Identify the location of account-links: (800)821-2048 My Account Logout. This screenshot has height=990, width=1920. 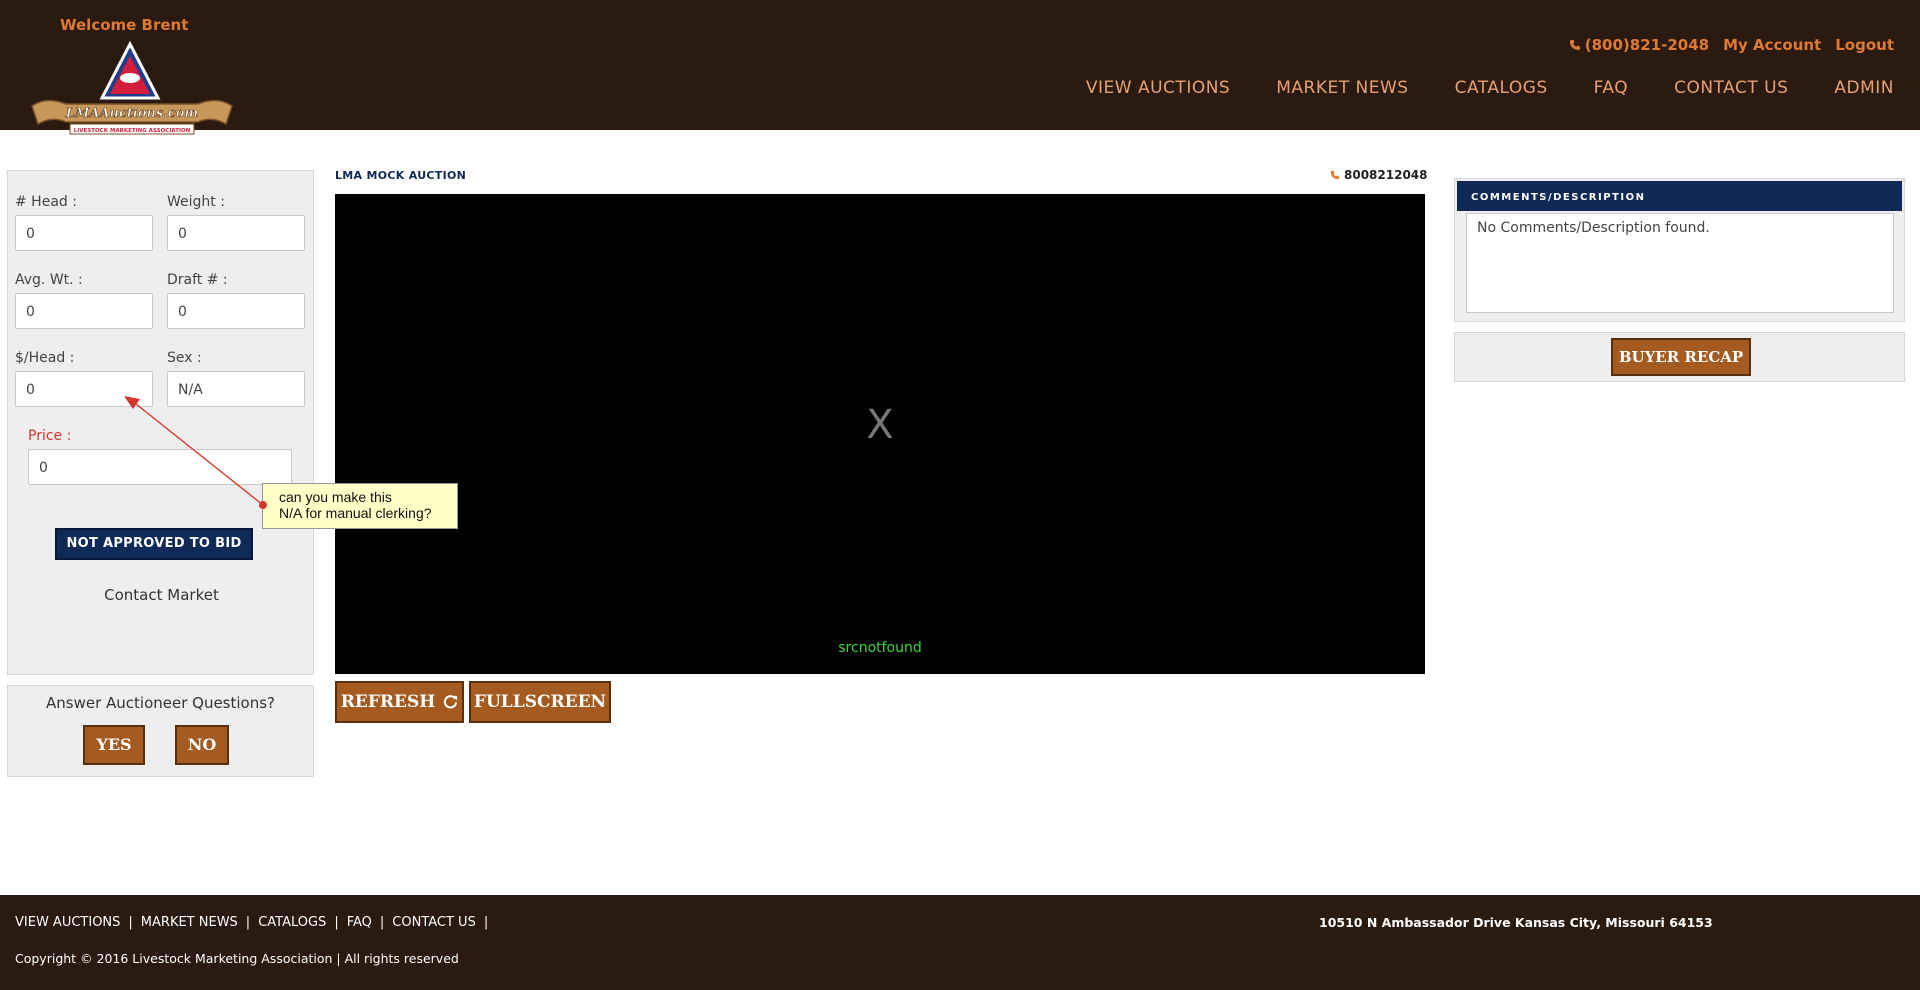
(1731, 45).